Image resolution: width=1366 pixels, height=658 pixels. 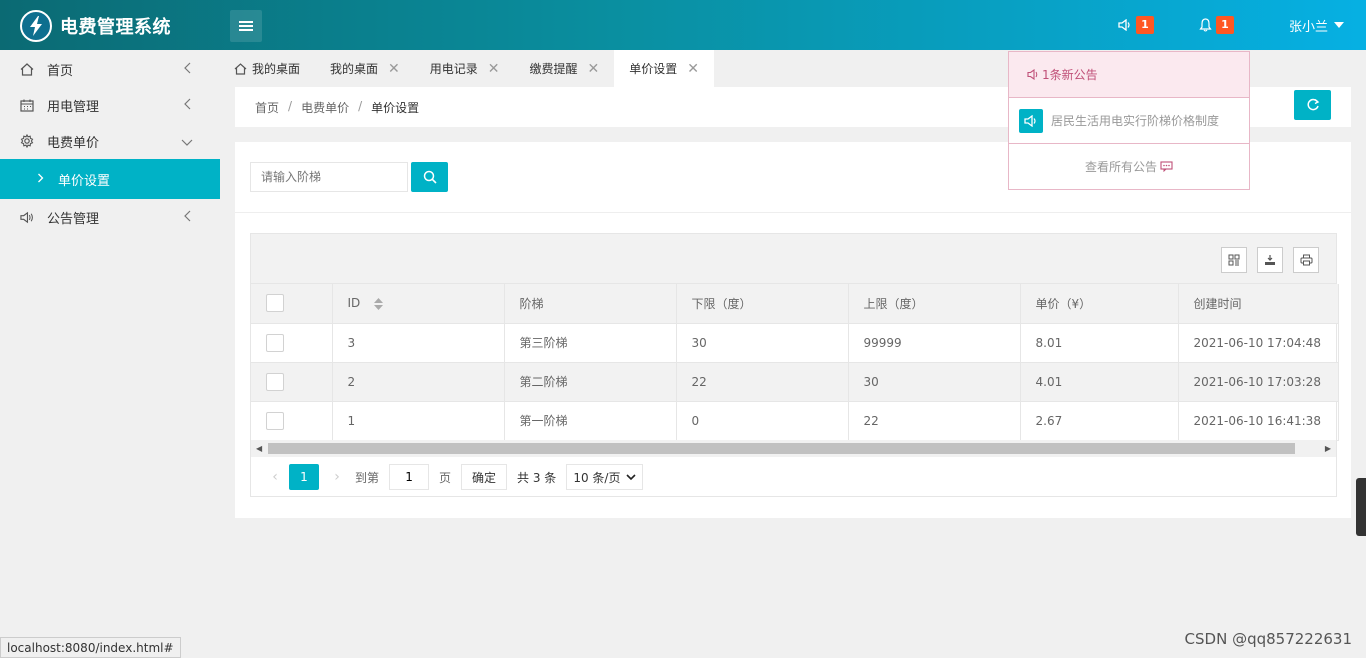 I want to click on column-filter-button, so click(x=1234, y=260).